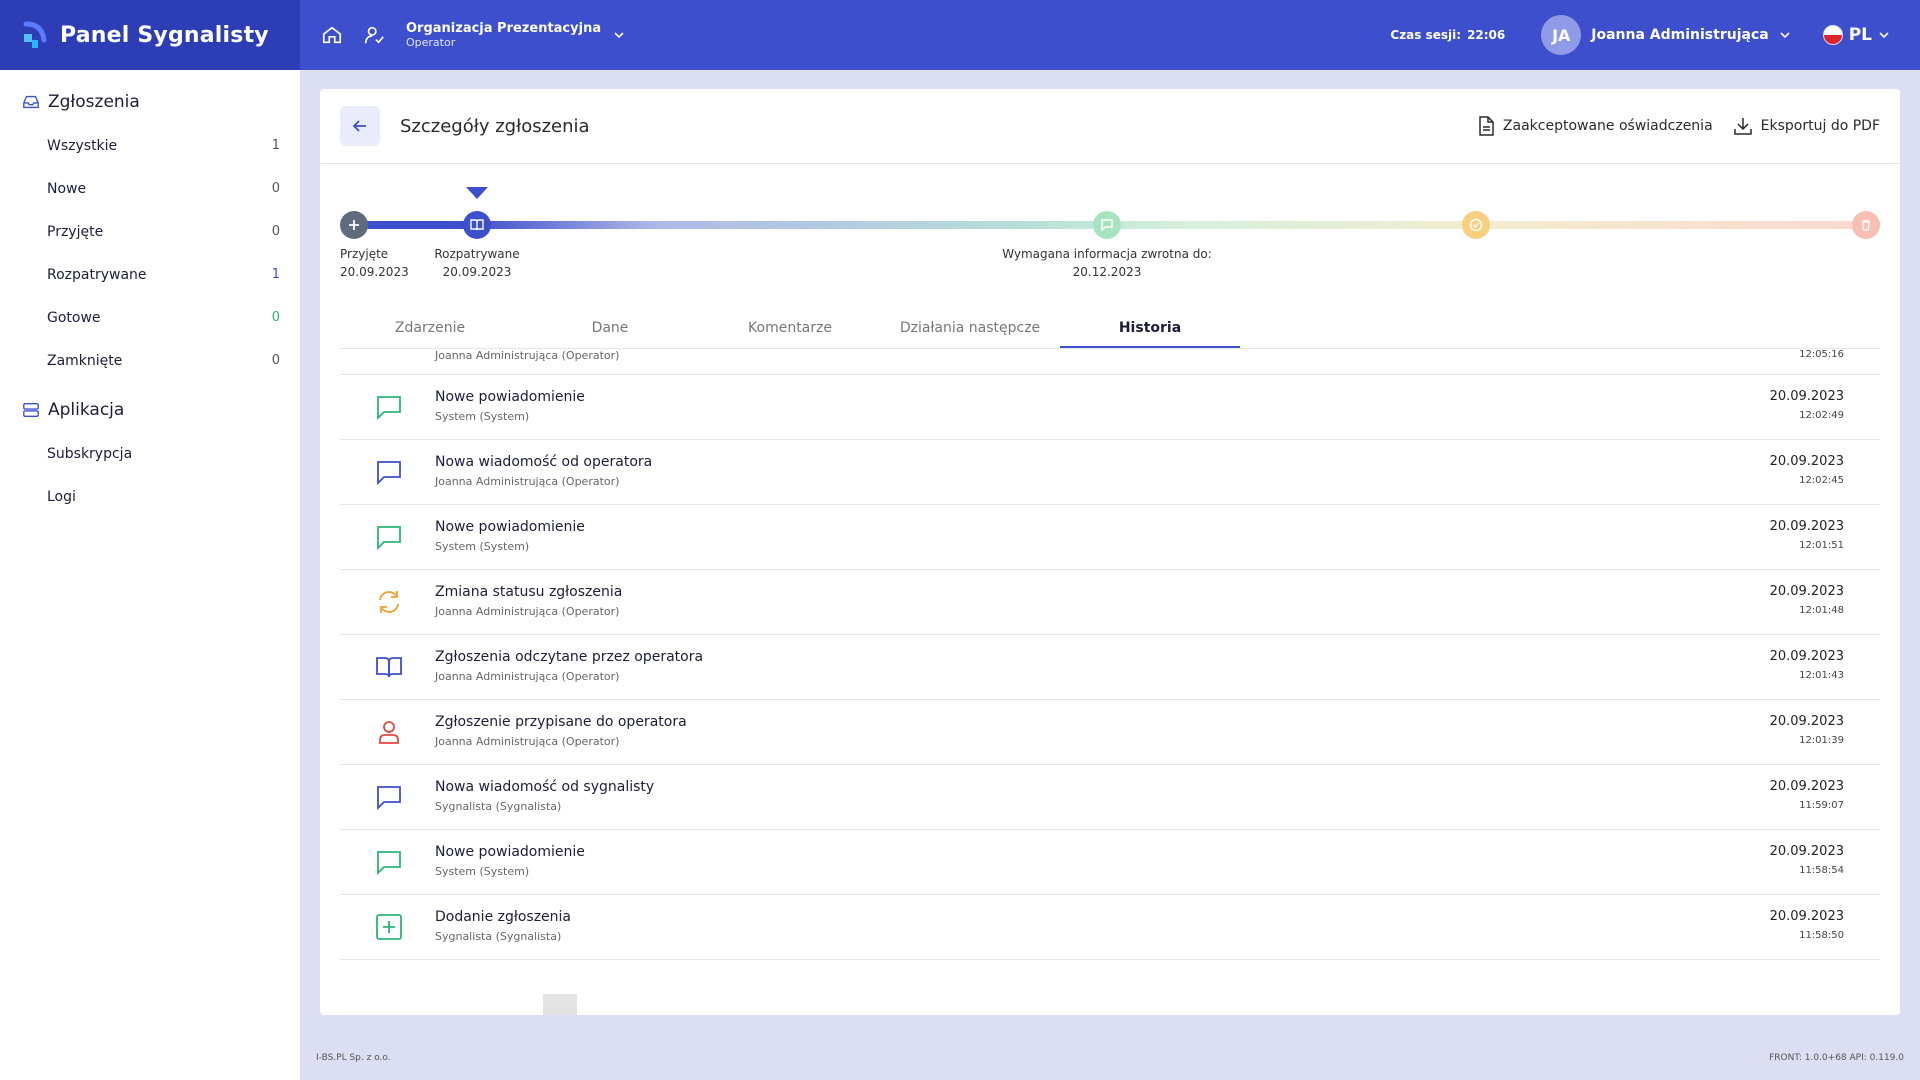  I want to click on avatar: JA, so click(1561, 35).